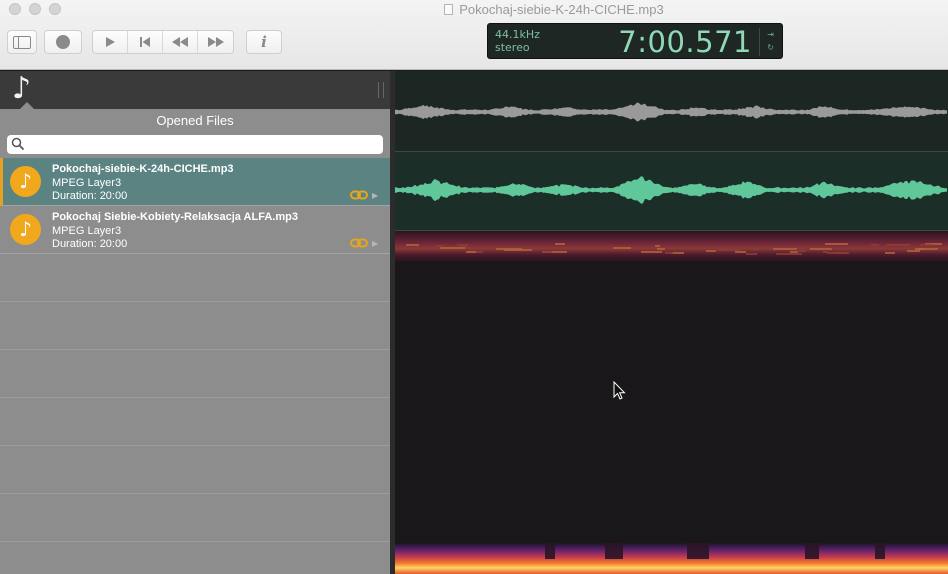 The image size is (948, 574). I want to click on spectrogram-low-band, so click(671, 558).